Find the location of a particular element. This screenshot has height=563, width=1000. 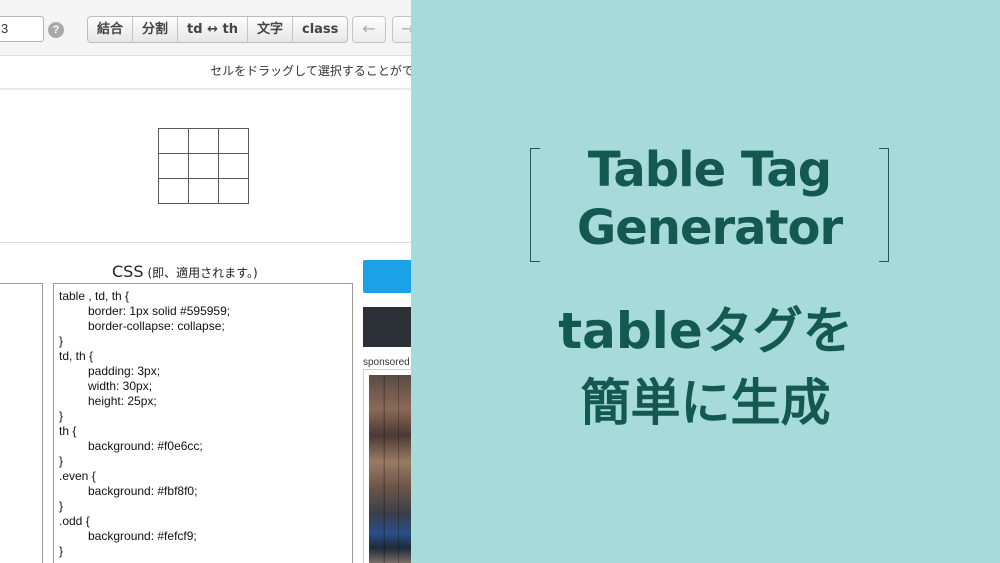

toggle-td-th-button: td ↔ th is located at coordinates (213, 29).